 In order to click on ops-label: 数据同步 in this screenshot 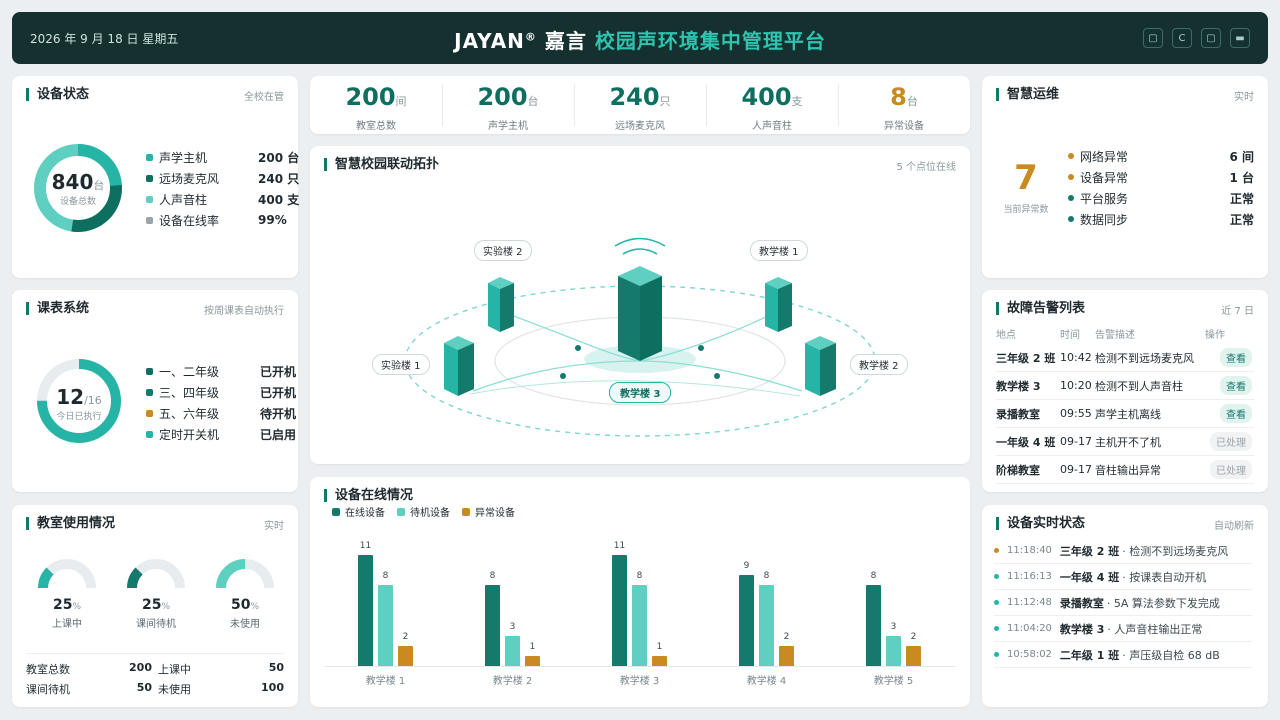, I will do `click(1104, 219)`.